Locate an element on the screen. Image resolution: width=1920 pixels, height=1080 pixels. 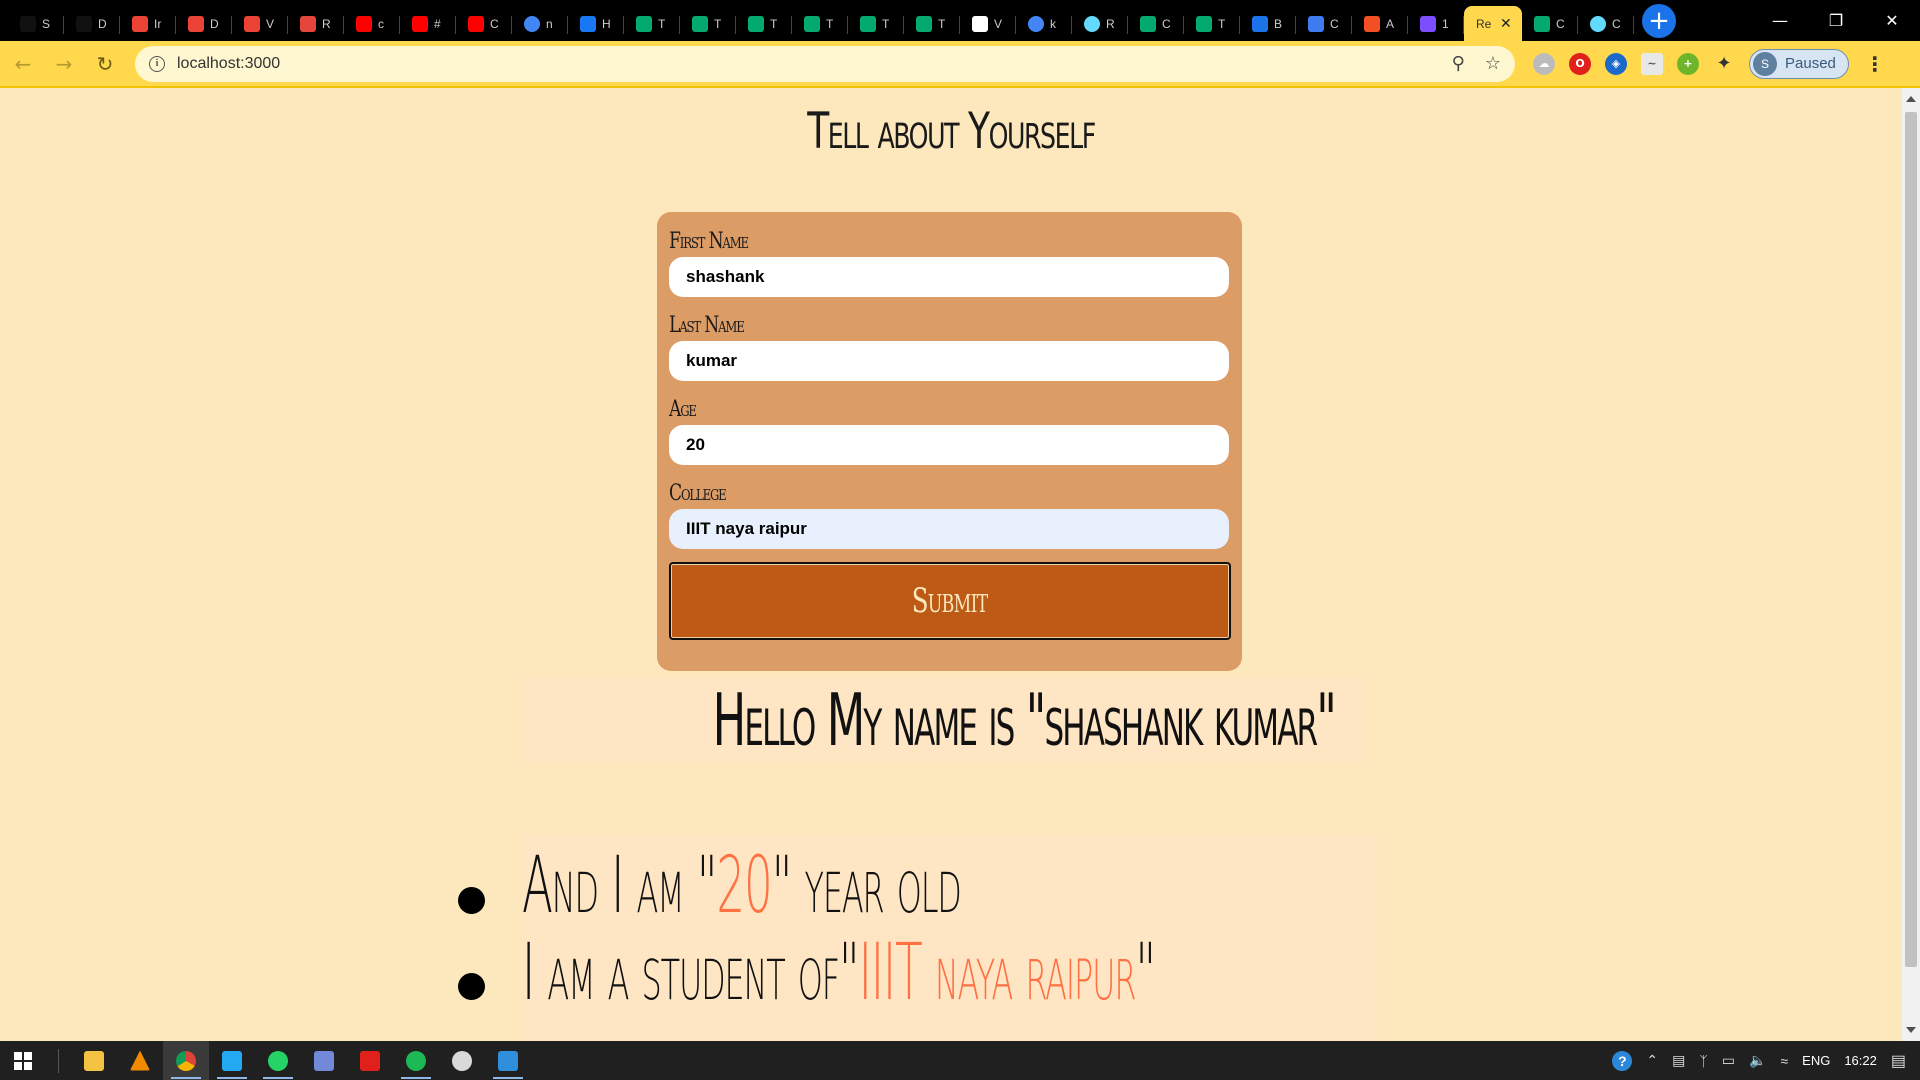
chrome-icon is located at coordinates (186, 1060).